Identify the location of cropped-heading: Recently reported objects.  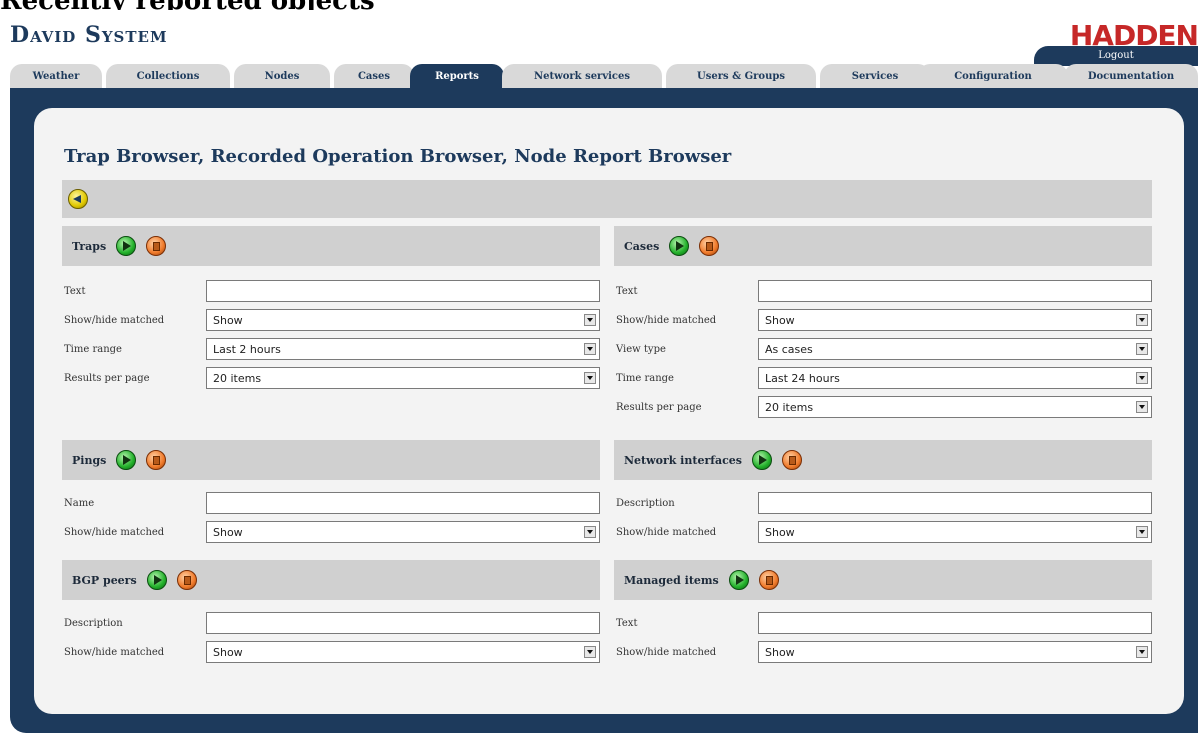
(260, 5).